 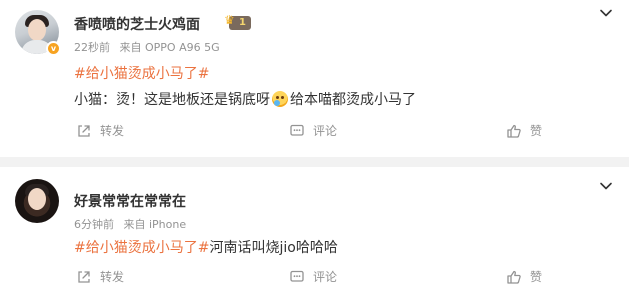 I want to click on vip-level: 1, so click(x=242, y=22).